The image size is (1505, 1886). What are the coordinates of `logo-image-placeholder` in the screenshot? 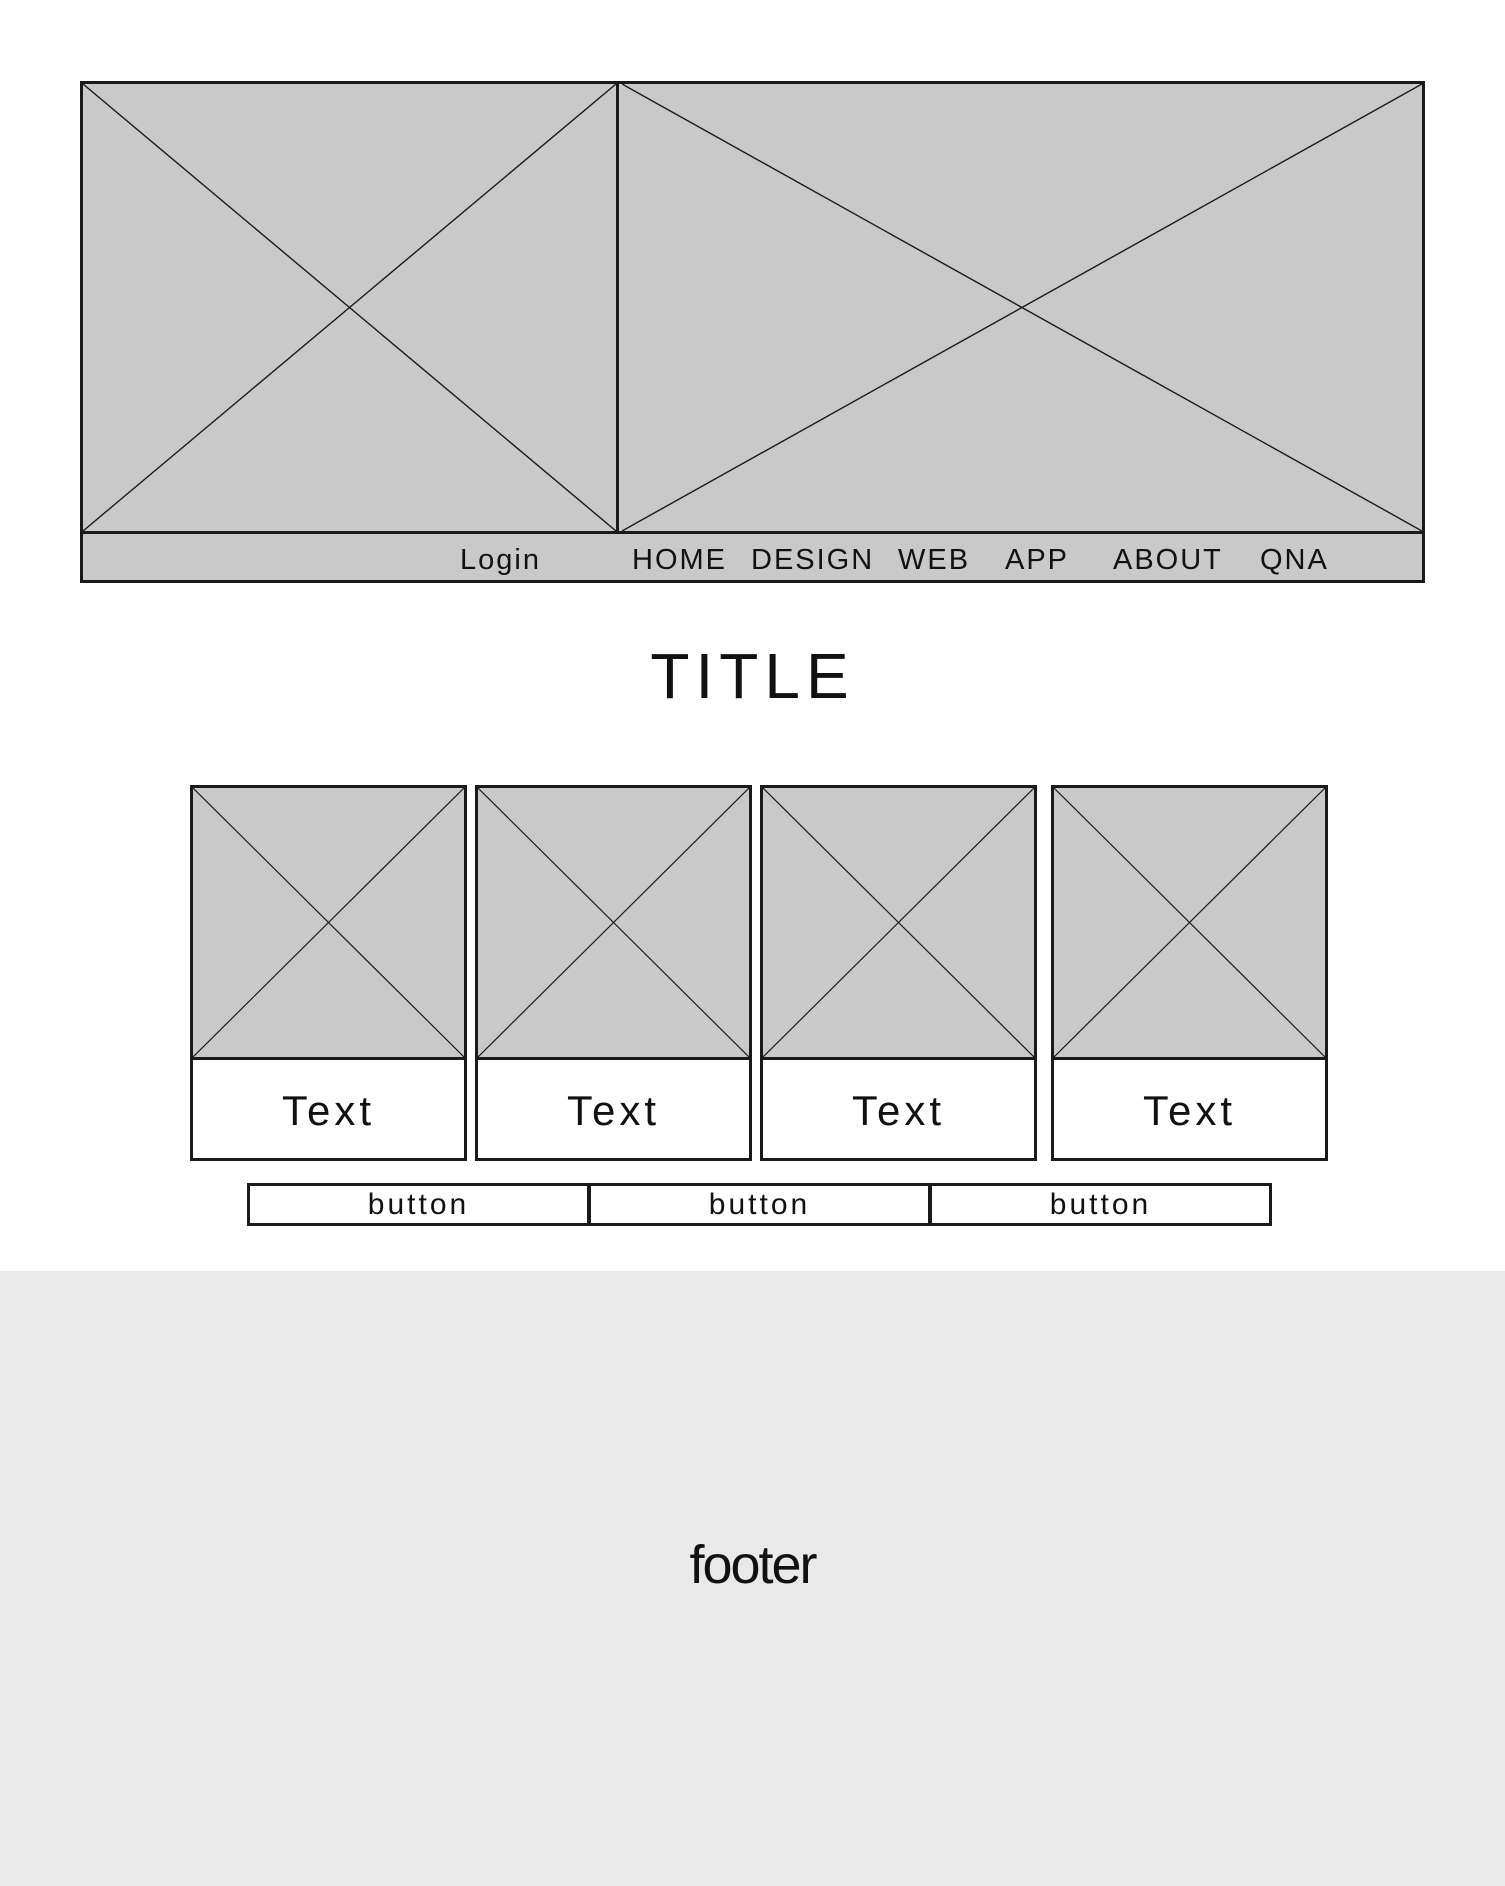 It's located at (351, 307).